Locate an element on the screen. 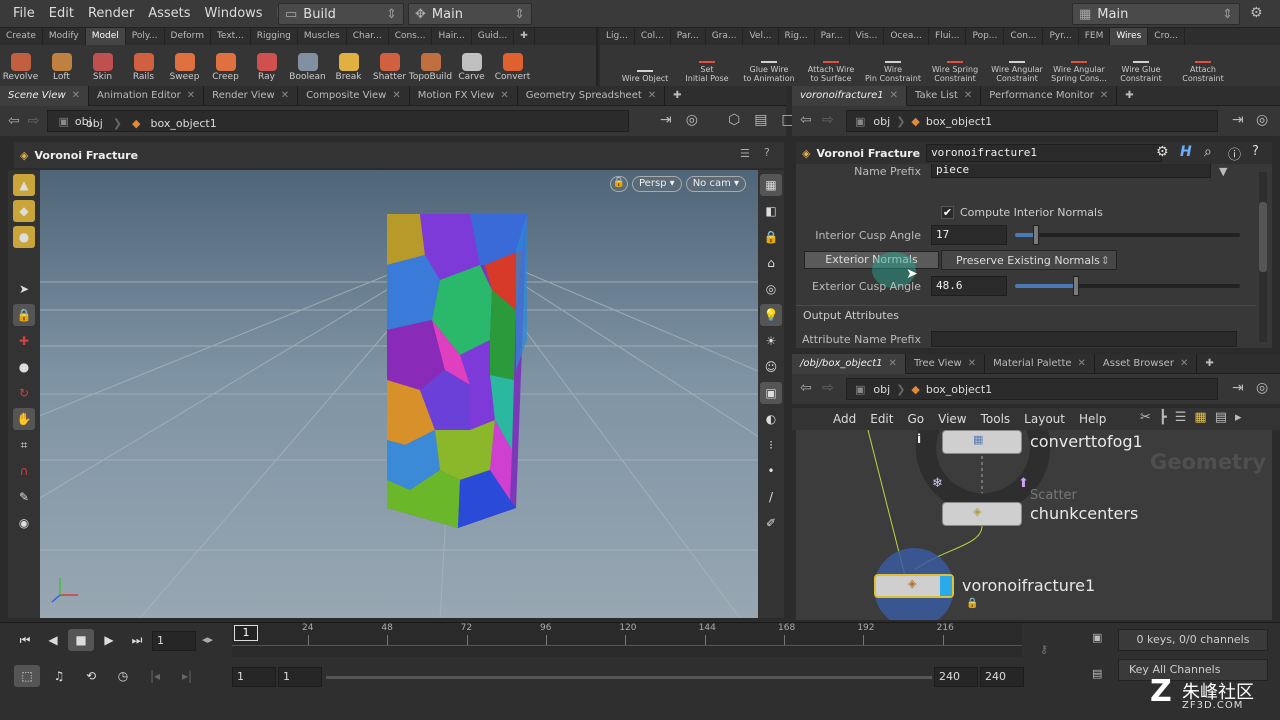 This screenshot has width=1280, height=720. node-voronoifracture: ◈ is located at coordinates (914, 586).